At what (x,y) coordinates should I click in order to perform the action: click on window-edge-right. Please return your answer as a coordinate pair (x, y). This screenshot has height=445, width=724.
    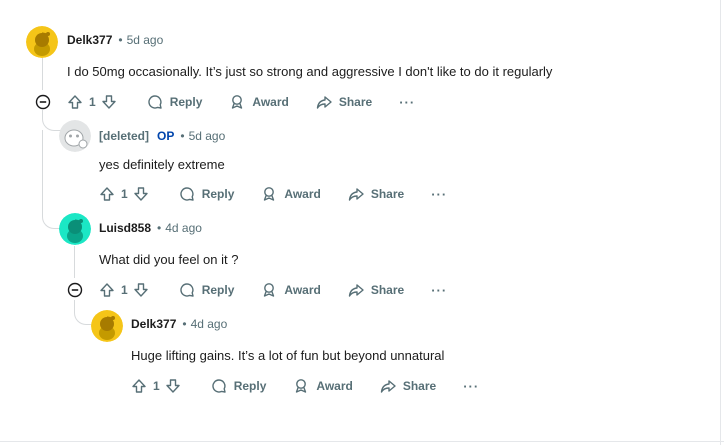
    Looking at the image, I should click on (720, 222).